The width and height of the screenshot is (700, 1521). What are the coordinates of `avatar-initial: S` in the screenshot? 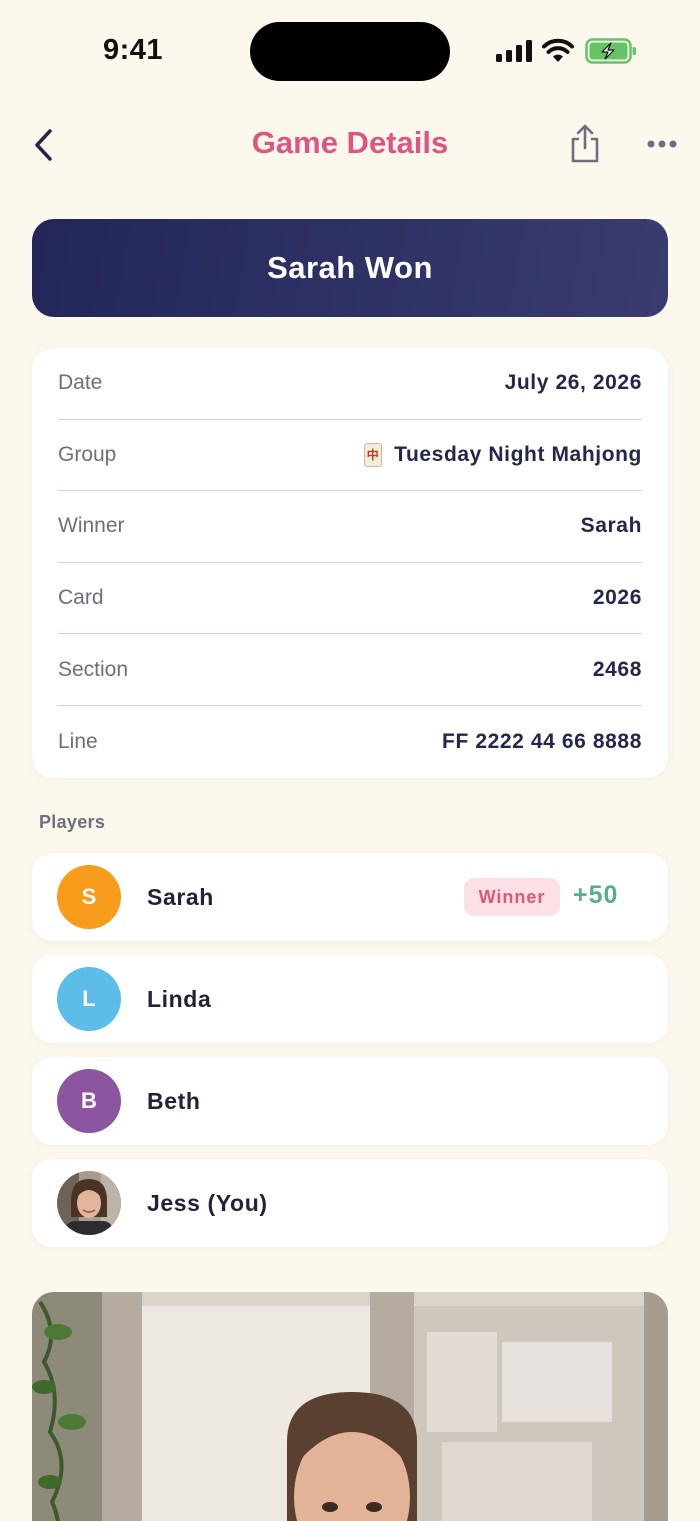 It's located at (89, 896).